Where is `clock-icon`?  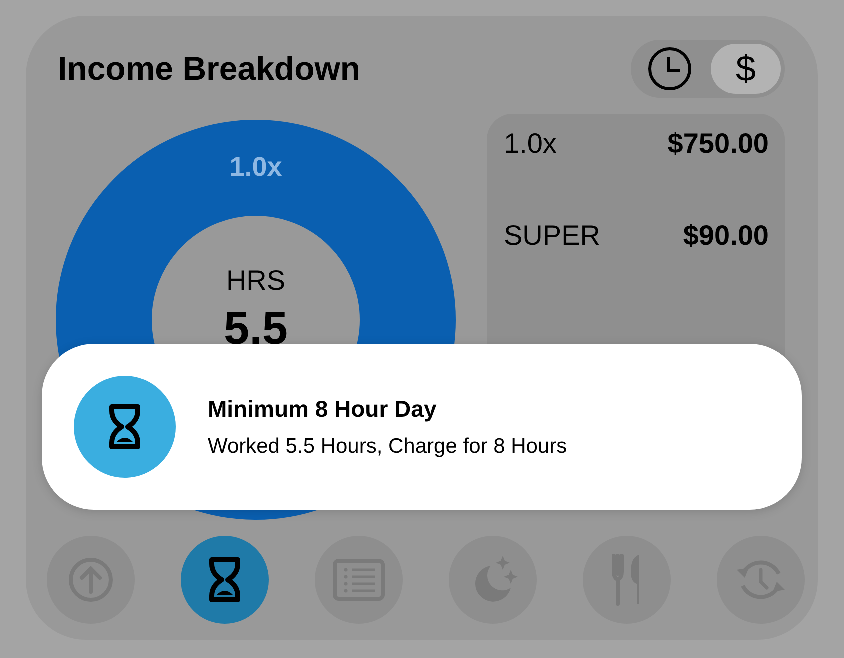
clock-icon is located at coordinates (670, 69).